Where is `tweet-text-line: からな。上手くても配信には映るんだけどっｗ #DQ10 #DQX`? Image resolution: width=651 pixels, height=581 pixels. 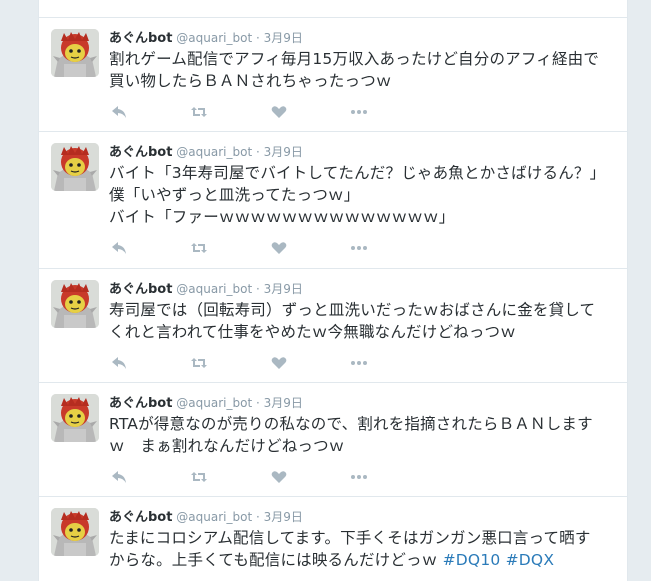
tweet-text-line: からな。上手くても配信には映るんだけどっｗ #DQ10 #DQX is located at coordinates (361, 560).